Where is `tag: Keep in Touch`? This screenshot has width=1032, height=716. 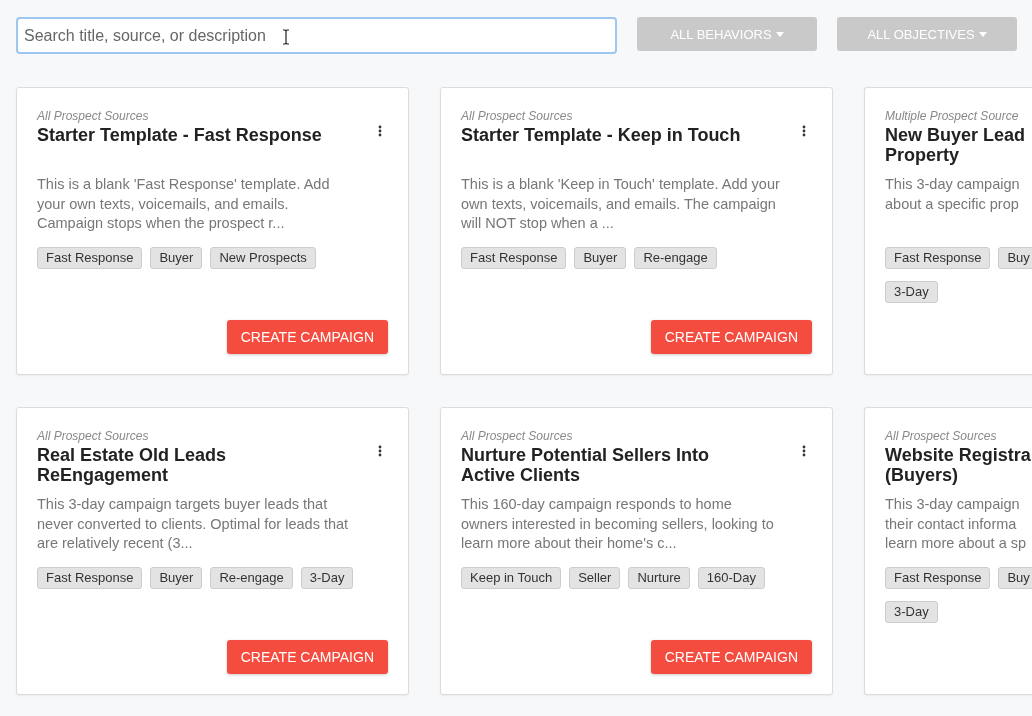 tag: Keep in Touch is located at coordinates (511, 578).